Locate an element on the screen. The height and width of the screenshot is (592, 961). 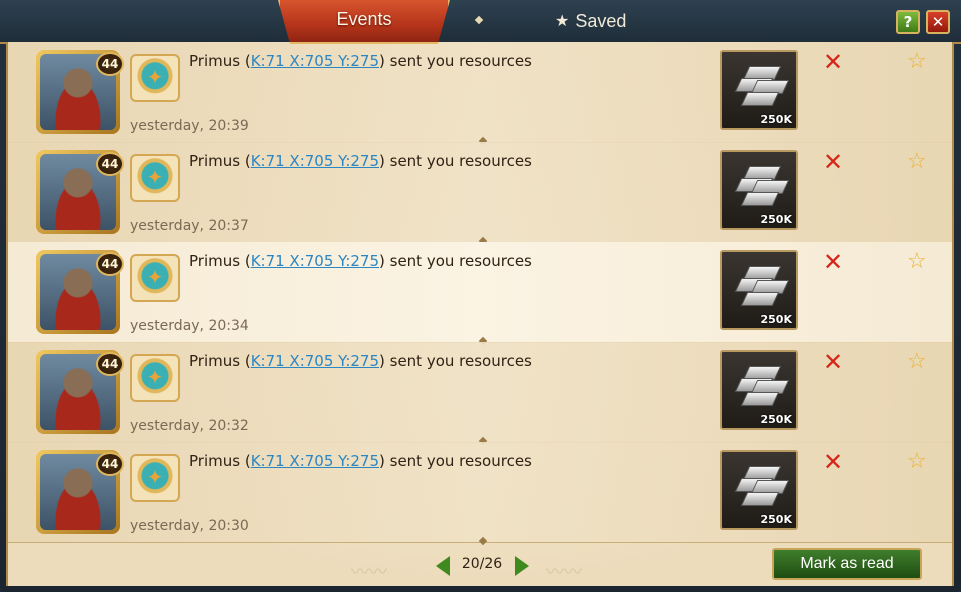
close-button: ✕ is located at coordinates (938, 22).